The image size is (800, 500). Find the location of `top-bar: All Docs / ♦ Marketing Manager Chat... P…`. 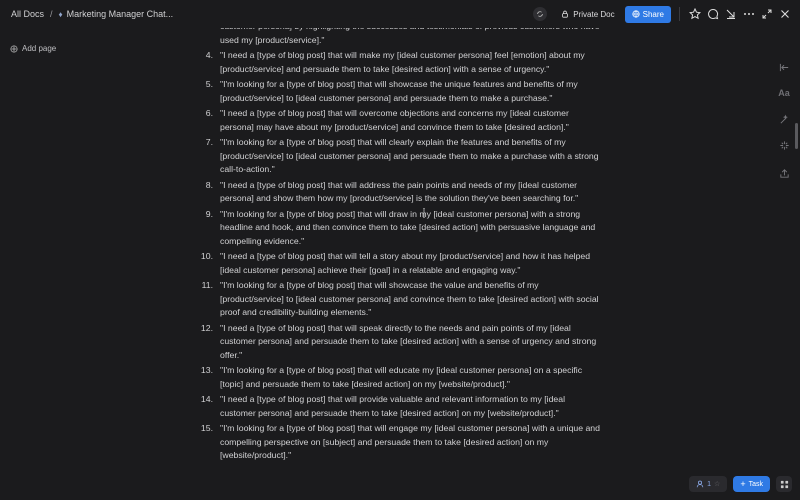

top-bar: All Docs / ♦ Marketing Manager Chat... P… is located at coordinates (400, 14).